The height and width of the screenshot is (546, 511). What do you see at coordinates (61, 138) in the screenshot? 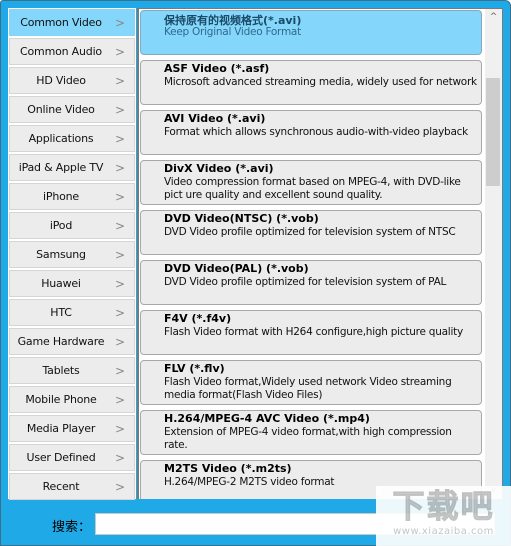
I see `category-label: Applications` at bounding box center [61, 138].